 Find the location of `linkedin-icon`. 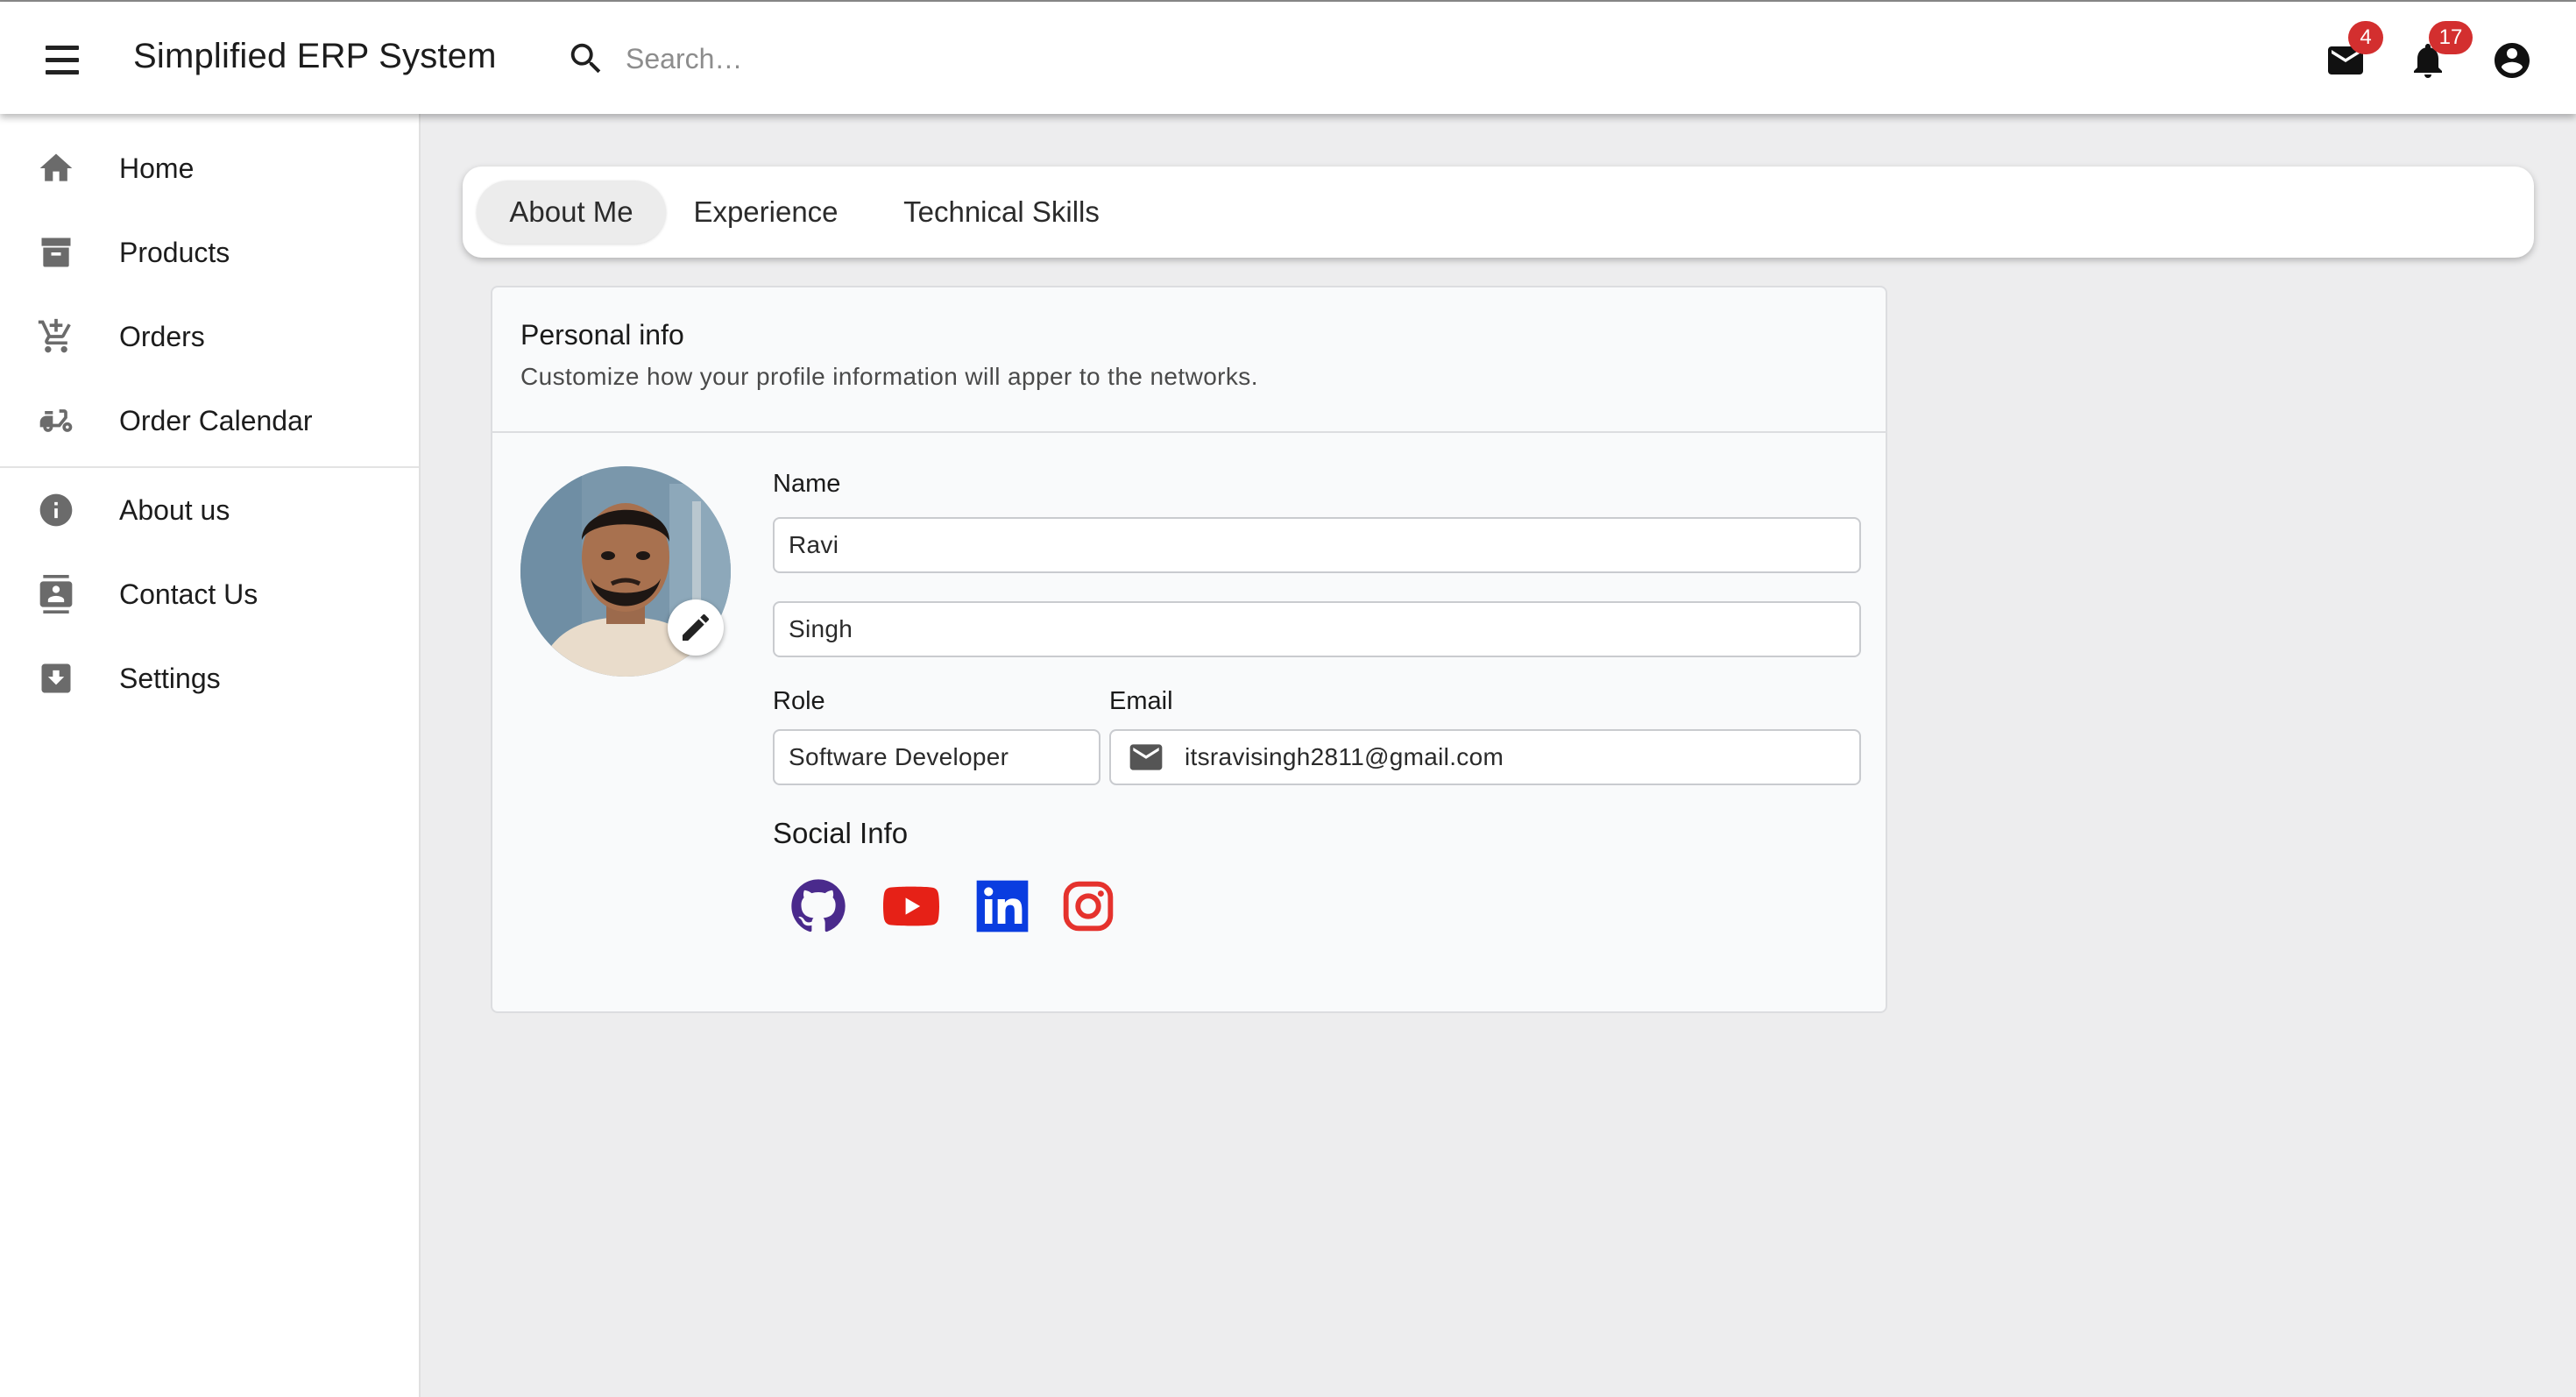

linkedin-icon is located at coordinates (1002, 907).